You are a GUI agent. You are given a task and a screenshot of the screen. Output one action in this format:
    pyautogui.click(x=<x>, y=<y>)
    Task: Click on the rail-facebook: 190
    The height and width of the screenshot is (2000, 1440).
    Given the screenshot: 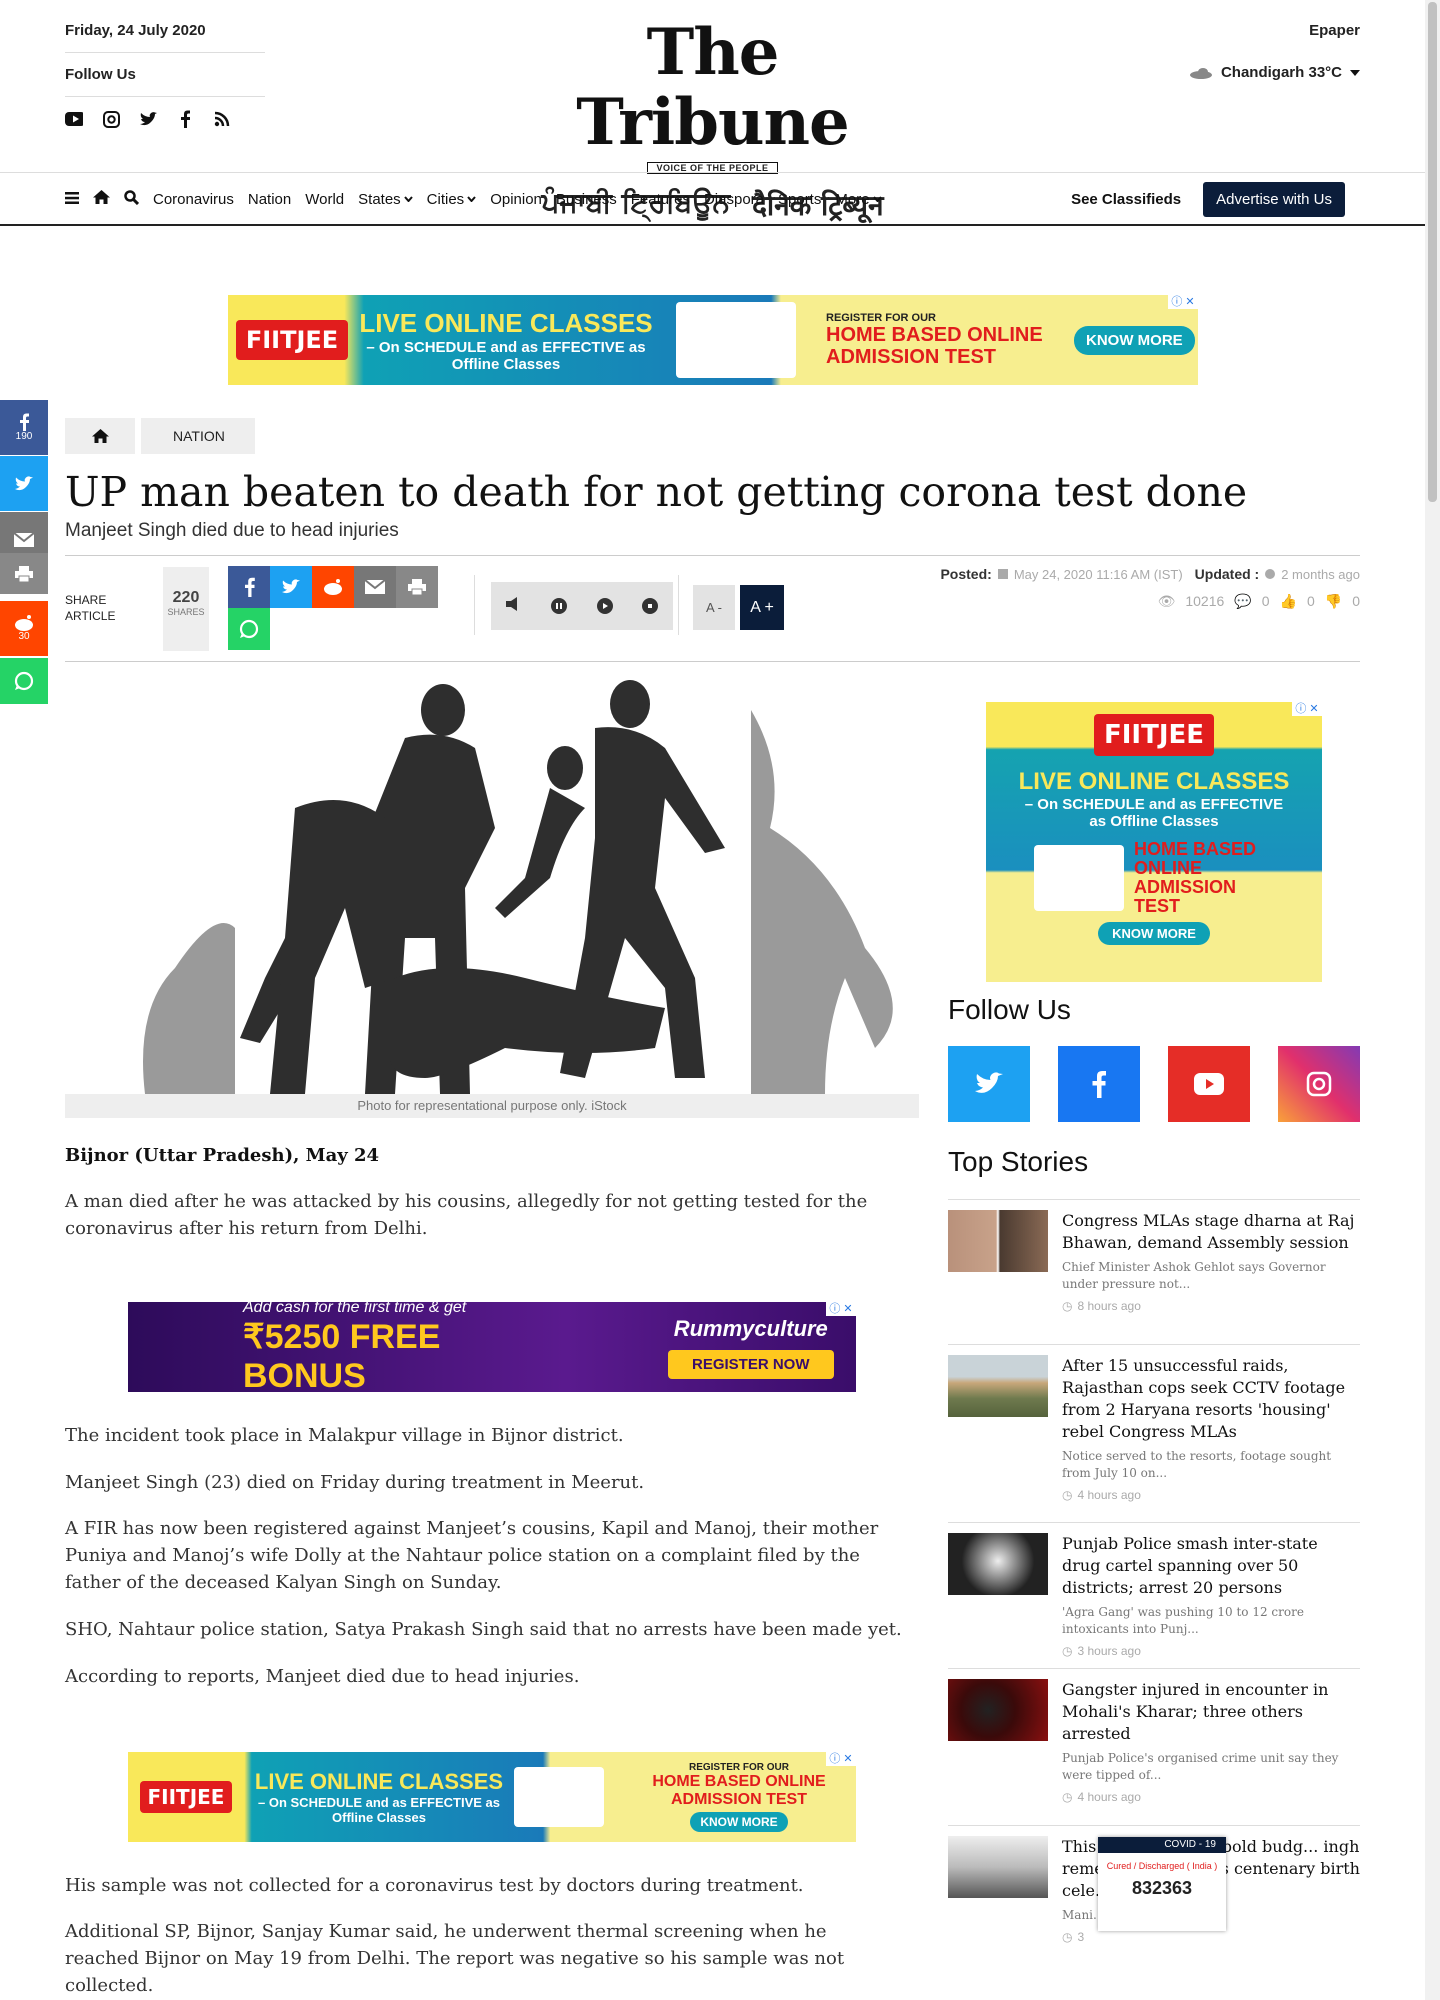 What is the action you would take?
    pyautogui.click(x=24, y=427)
    